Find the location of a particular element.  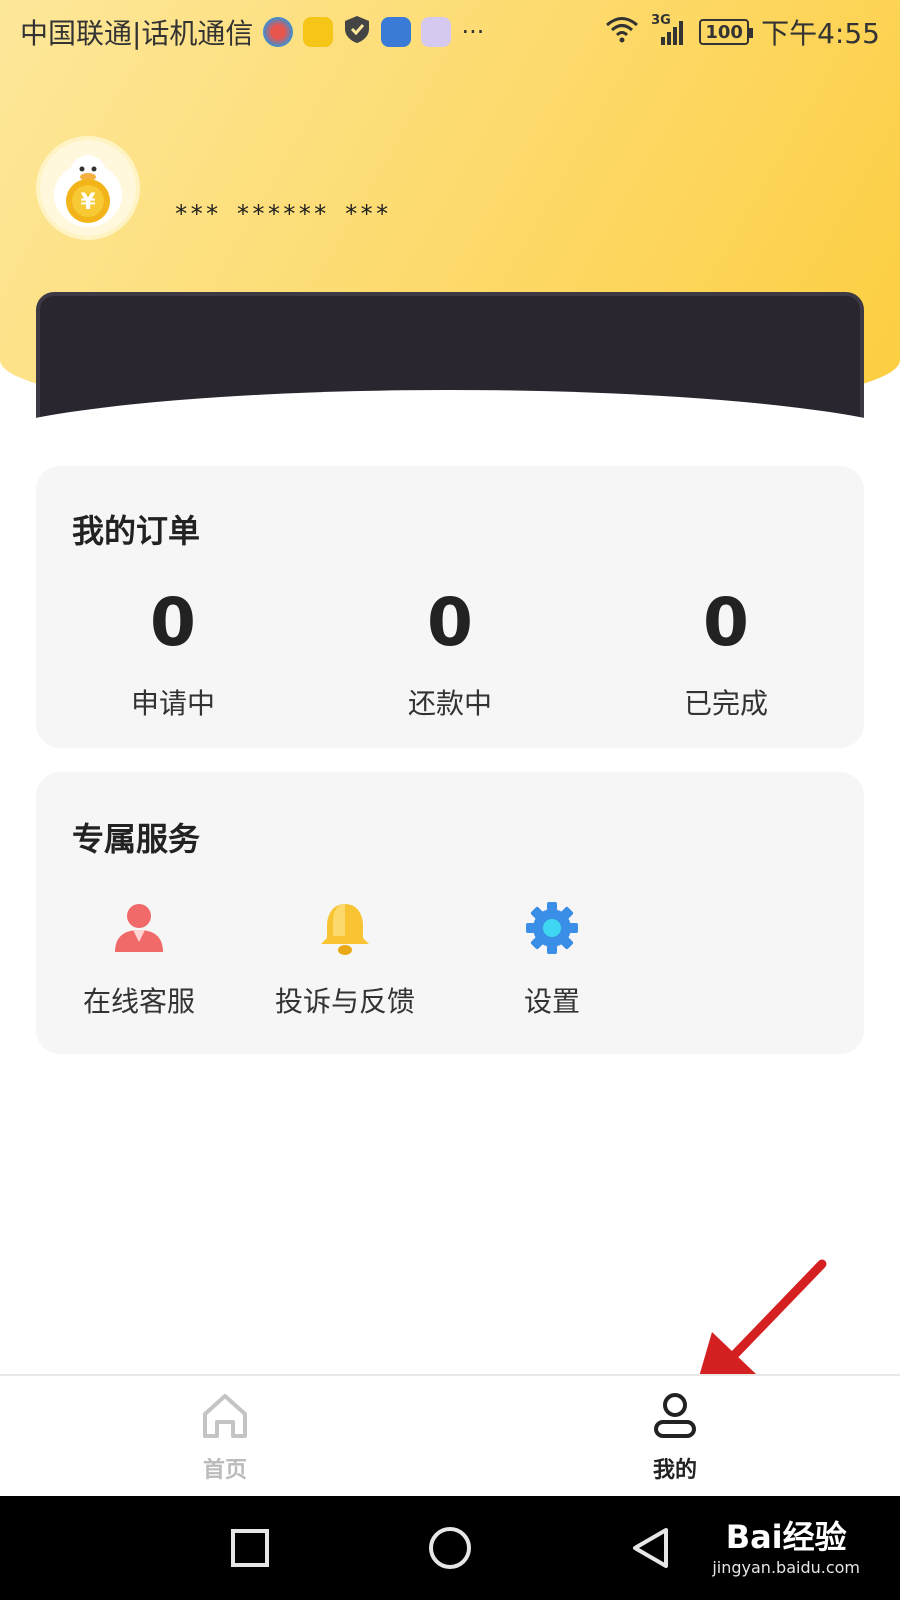

tab-mine: 我的 is located at coordinates (675, 1437).